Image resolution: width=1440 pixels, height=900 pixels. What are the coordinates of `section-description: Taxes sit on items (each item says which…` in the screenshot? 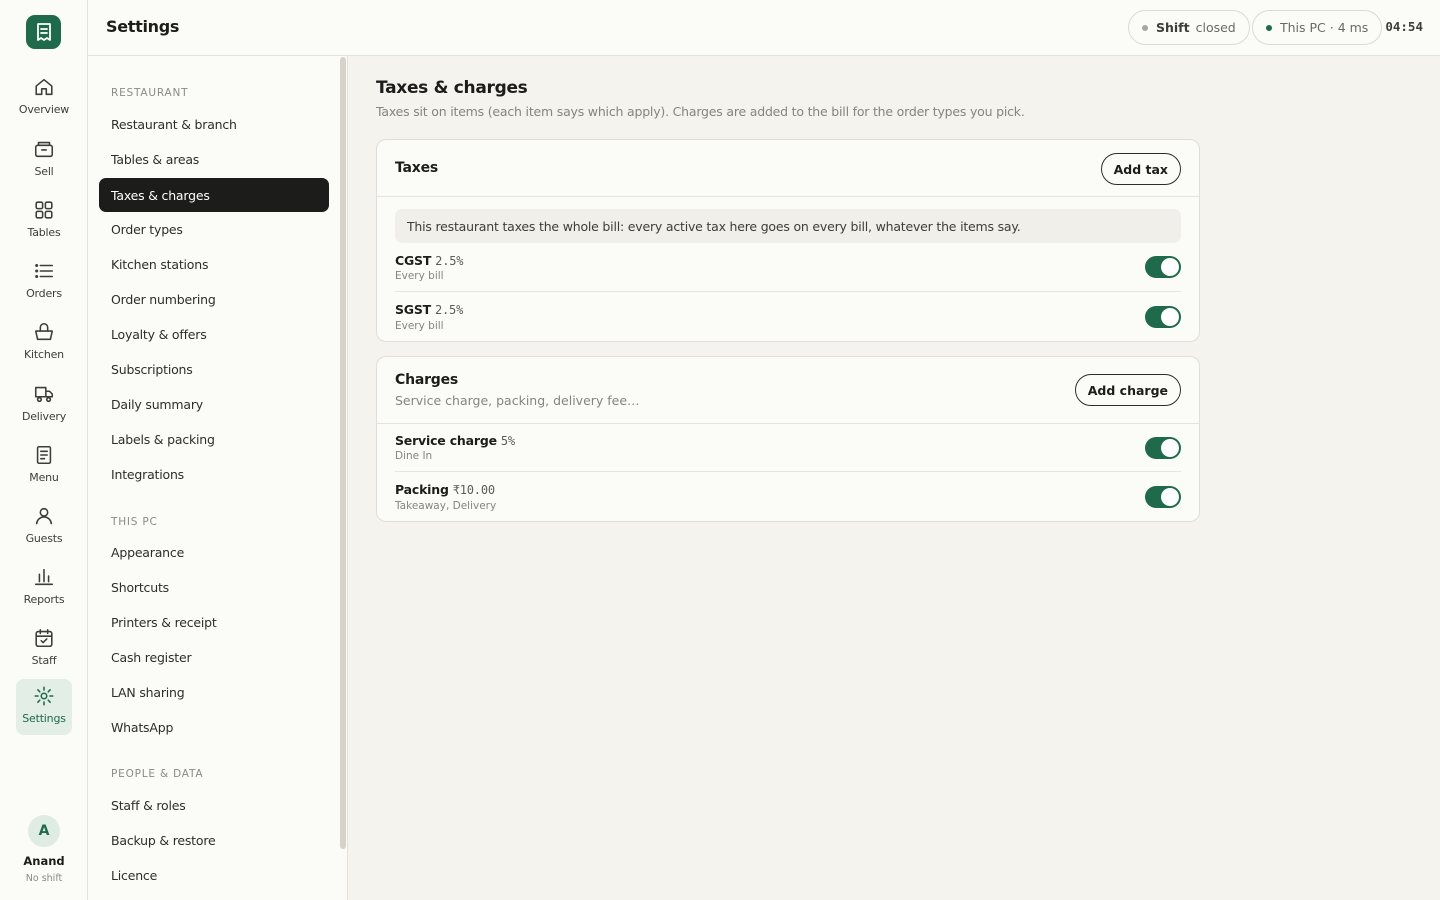 It's located at (700, 111).